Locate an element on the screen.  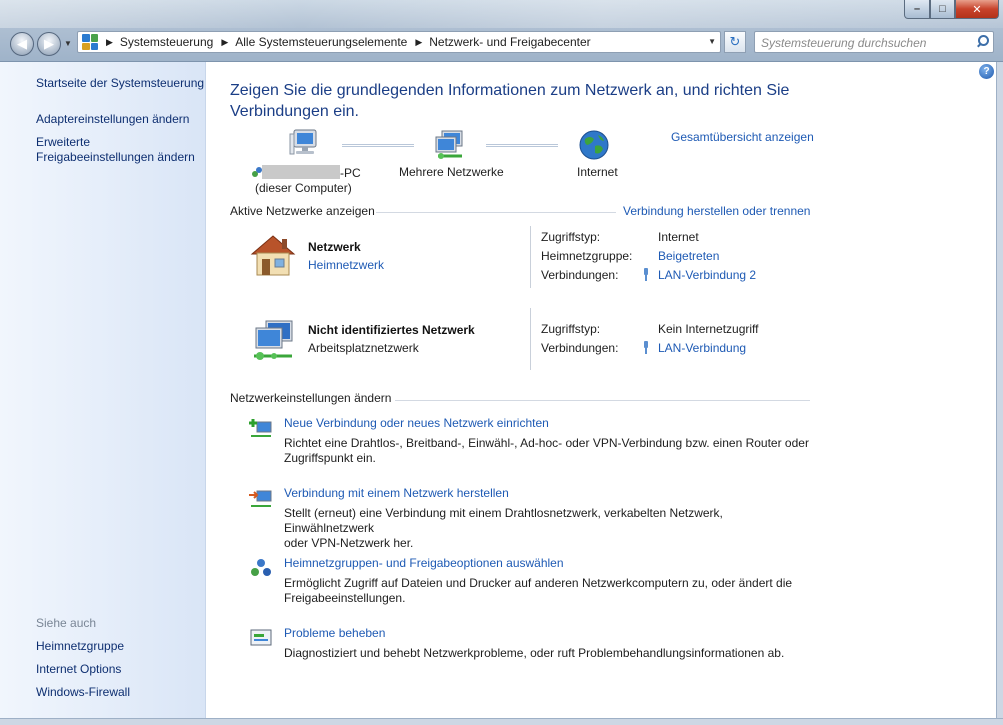
new-connection-icon is located at coordinates (260, 428).